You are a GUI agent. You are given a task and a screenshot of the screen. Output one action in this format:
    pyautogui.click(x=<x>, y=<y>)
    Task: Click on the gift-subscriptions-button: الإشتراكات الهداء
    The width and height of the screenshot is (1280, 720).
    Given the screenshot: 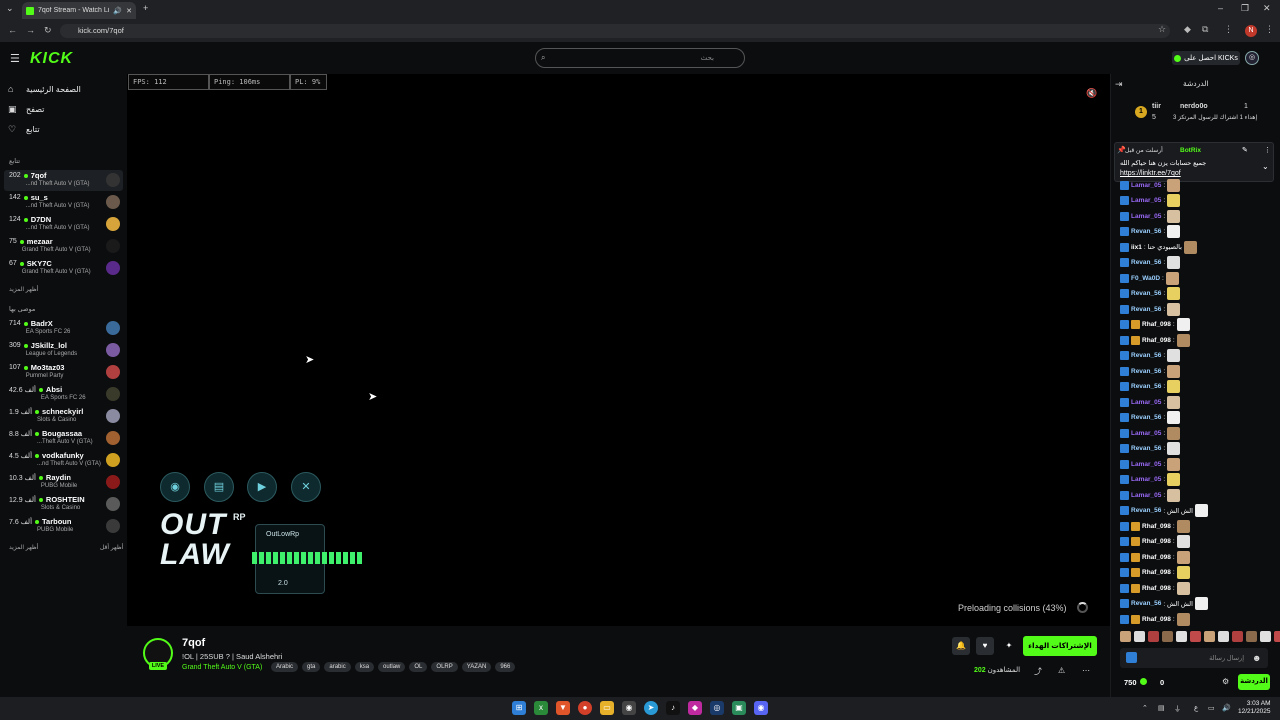 What is the action you would take?
    pyautogui.click(x=1060, y=646)
    